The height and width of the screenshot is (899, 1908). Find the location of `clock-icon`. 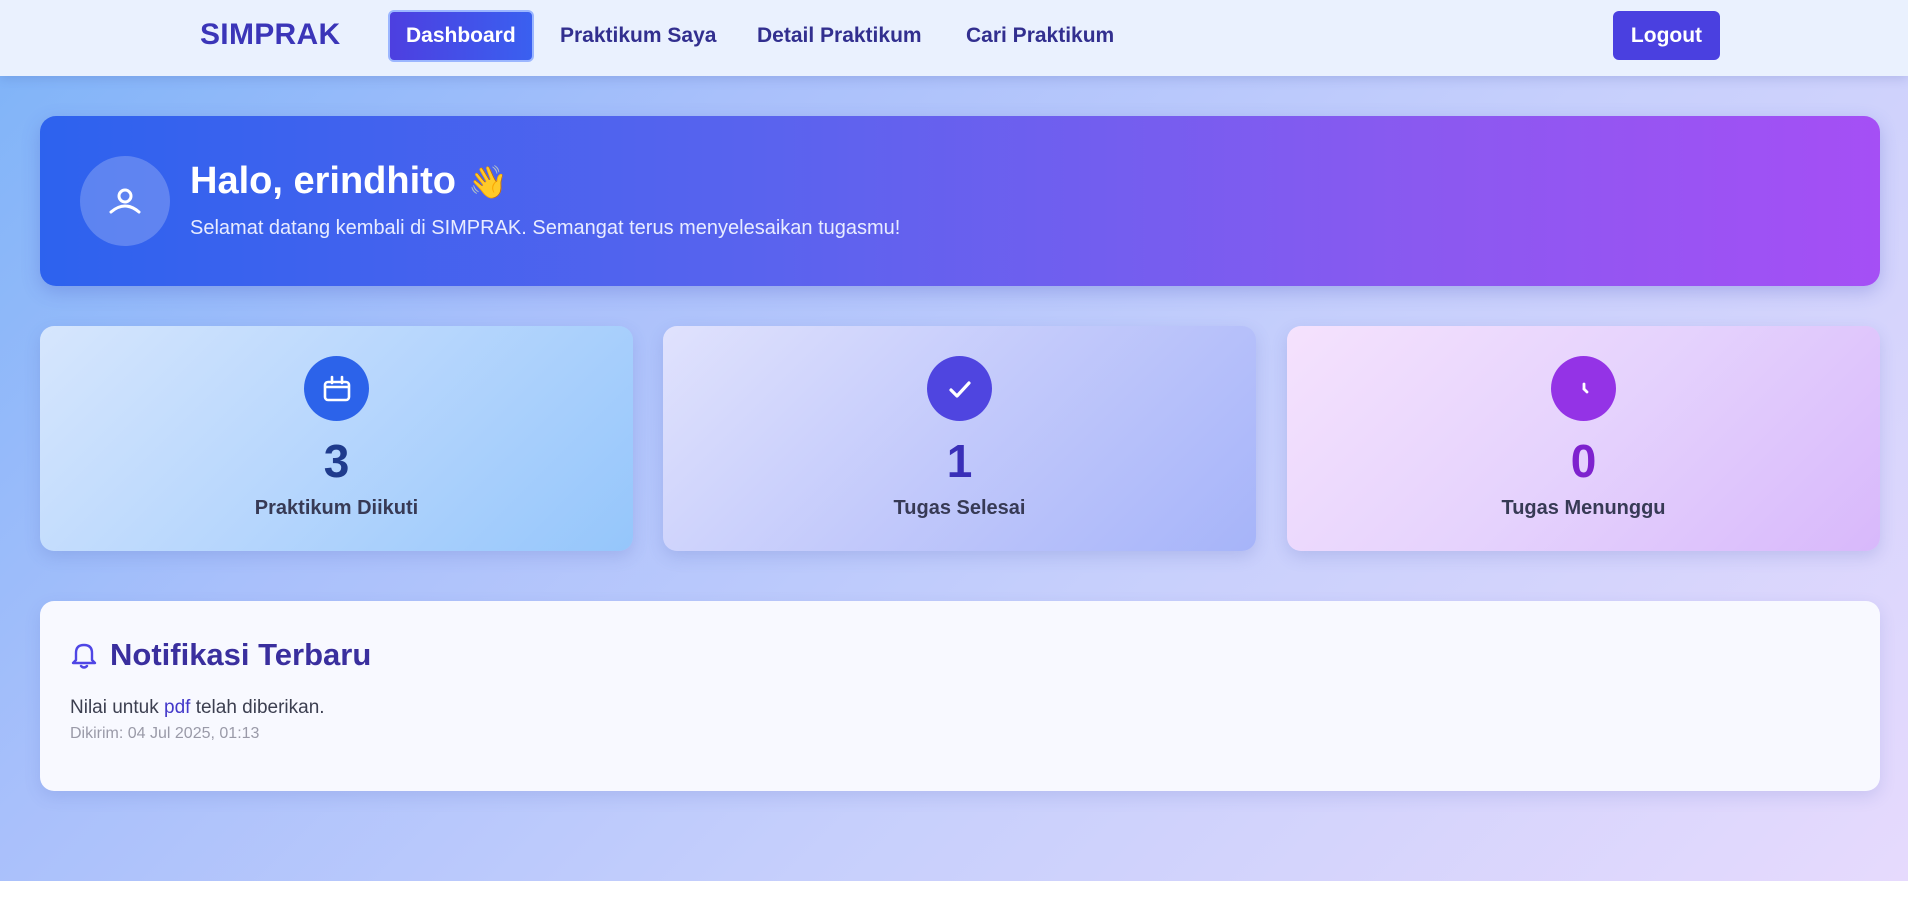

clock-icon is located at coordinates (1583, 388).